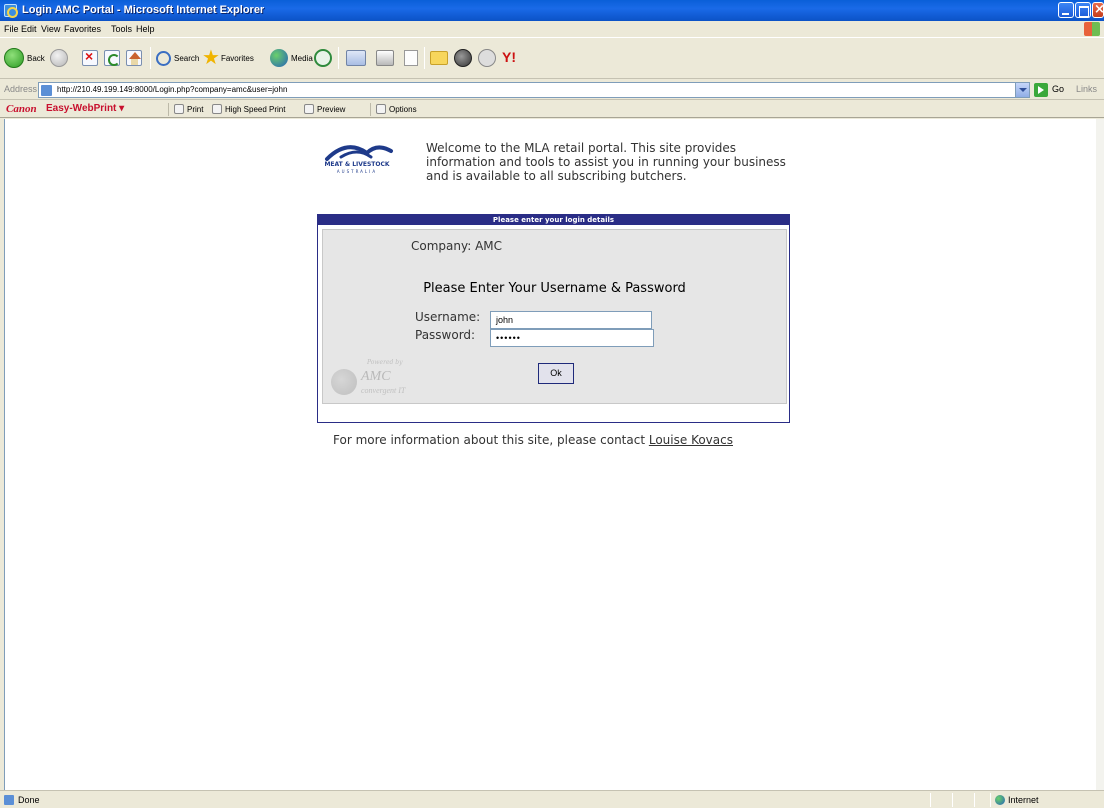 The height and width of the screenshot is (808, 1104). I want to click on menu-bar: File Edit View Favorites Tools Help, so click(552, 29).